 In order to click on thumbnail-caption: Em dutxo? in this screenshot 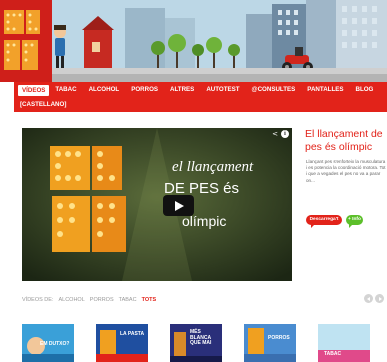, I will do `click(55, 344)`.